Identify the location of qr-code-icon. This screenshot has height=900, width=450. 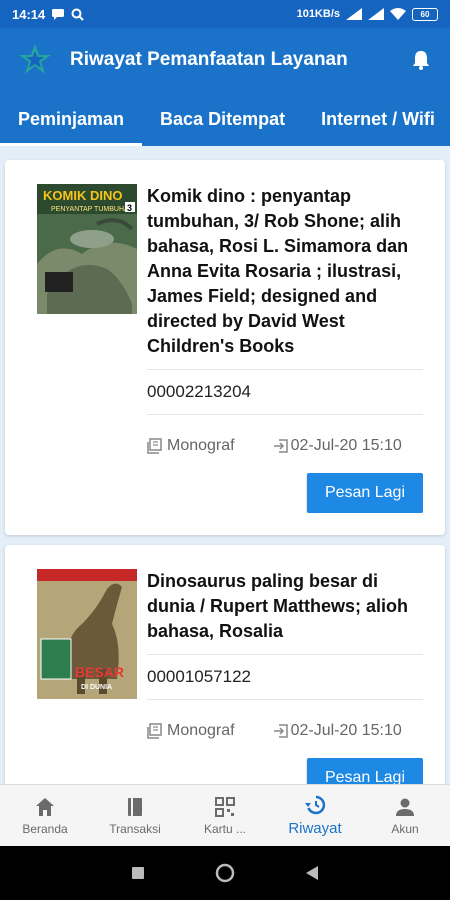
(225, 806).